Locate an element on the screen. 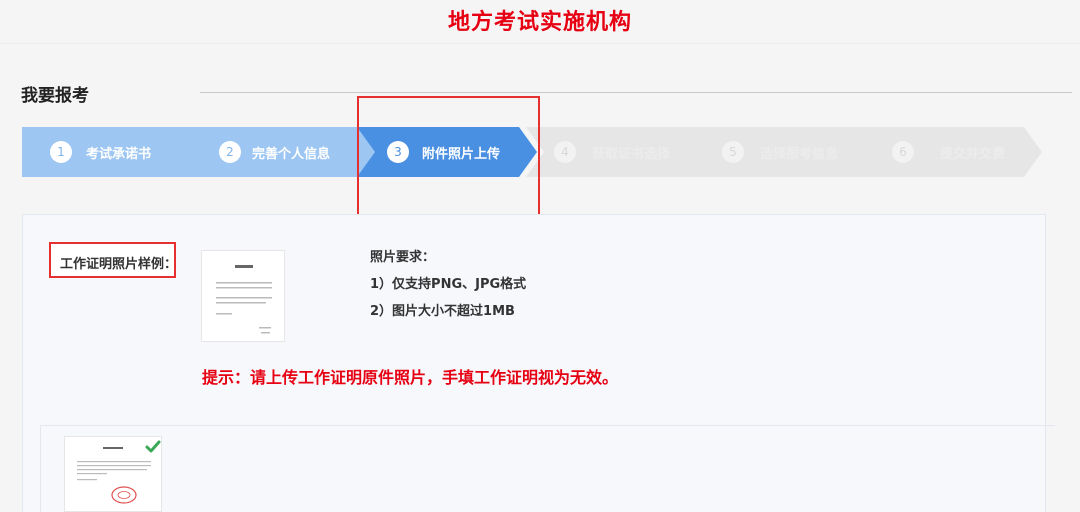 Image resolution: width=1080 pixels, height=512 pixels. step-5-label: 选择报考信息 is located at coordinates (799, 154).